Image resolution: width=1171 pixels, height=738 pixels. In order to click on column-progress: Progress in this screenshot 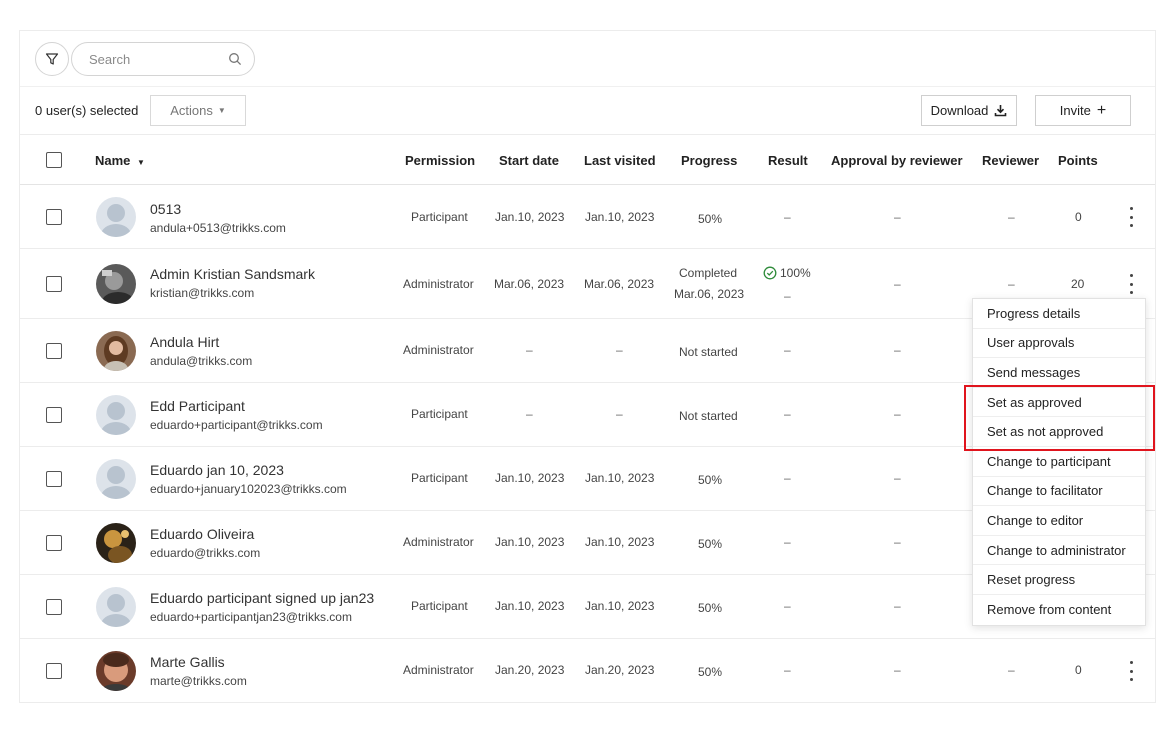, I will do `click(709, 160)`.